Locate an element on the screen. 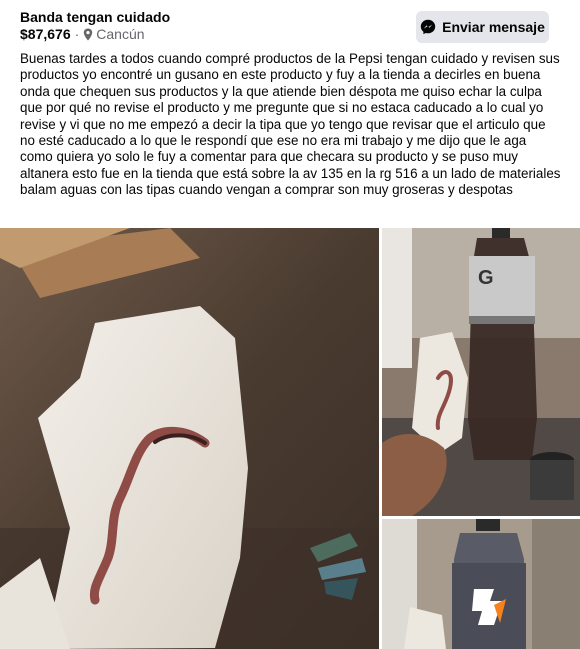 This screenshot has height=649, width=580. send-message-button: Enviar mensaje is located at coordinates (482, 27).